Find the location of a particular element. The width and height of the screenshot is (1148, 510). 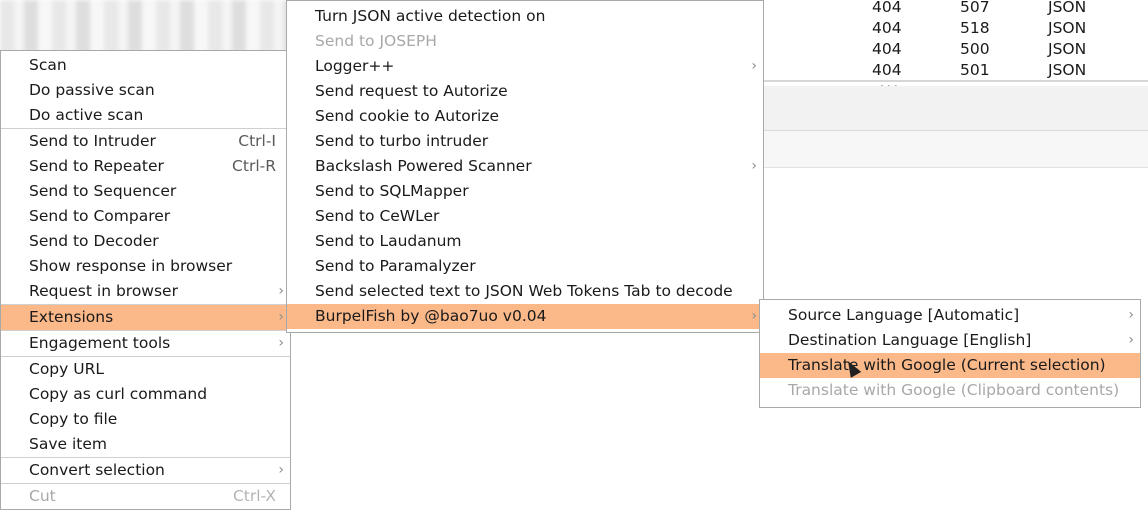

menu-item-request-in-browser: Request in browser › is located at coordinates (145, 291).